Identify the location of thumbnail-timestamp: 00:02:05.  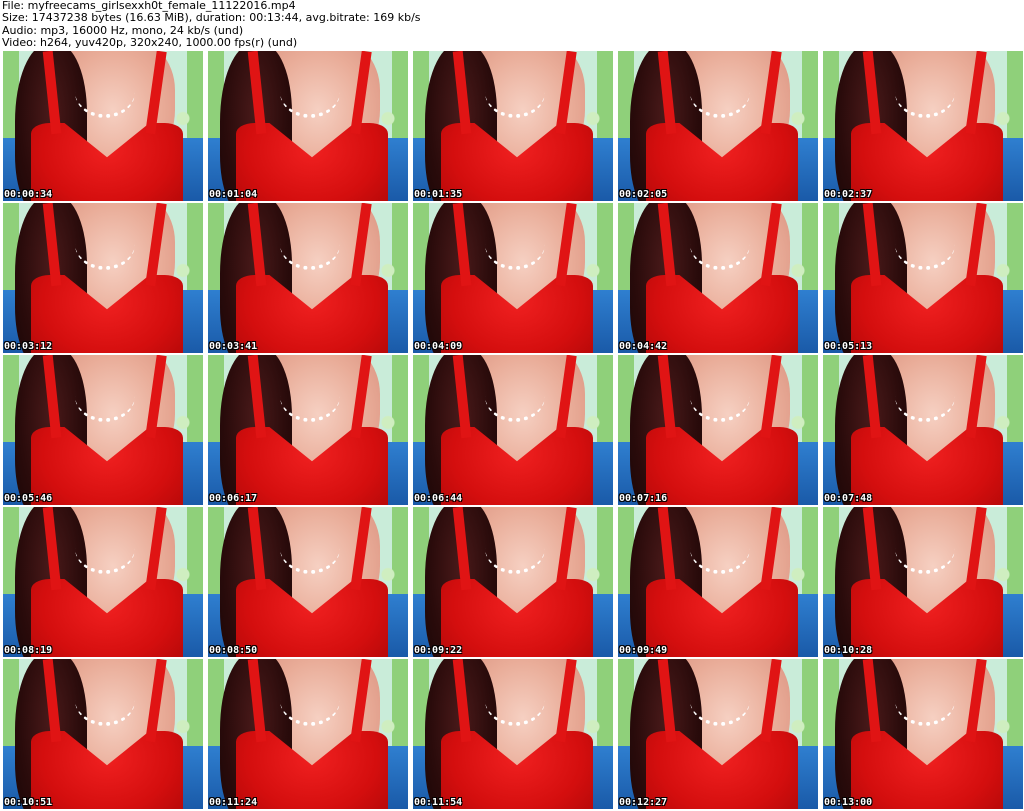
(643, 194).